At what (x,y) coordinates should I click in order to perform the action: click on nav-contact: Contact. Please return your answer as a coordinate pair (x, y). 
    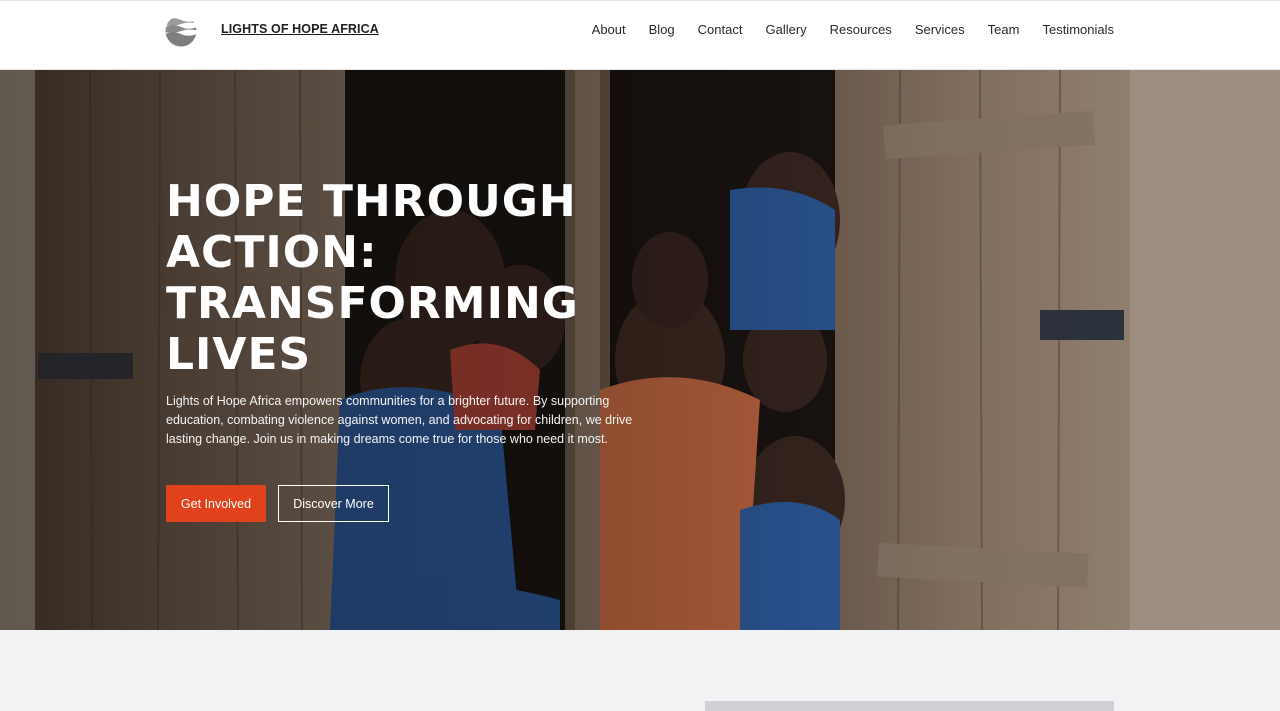
    Looking at the image, I should click on (720, 29).